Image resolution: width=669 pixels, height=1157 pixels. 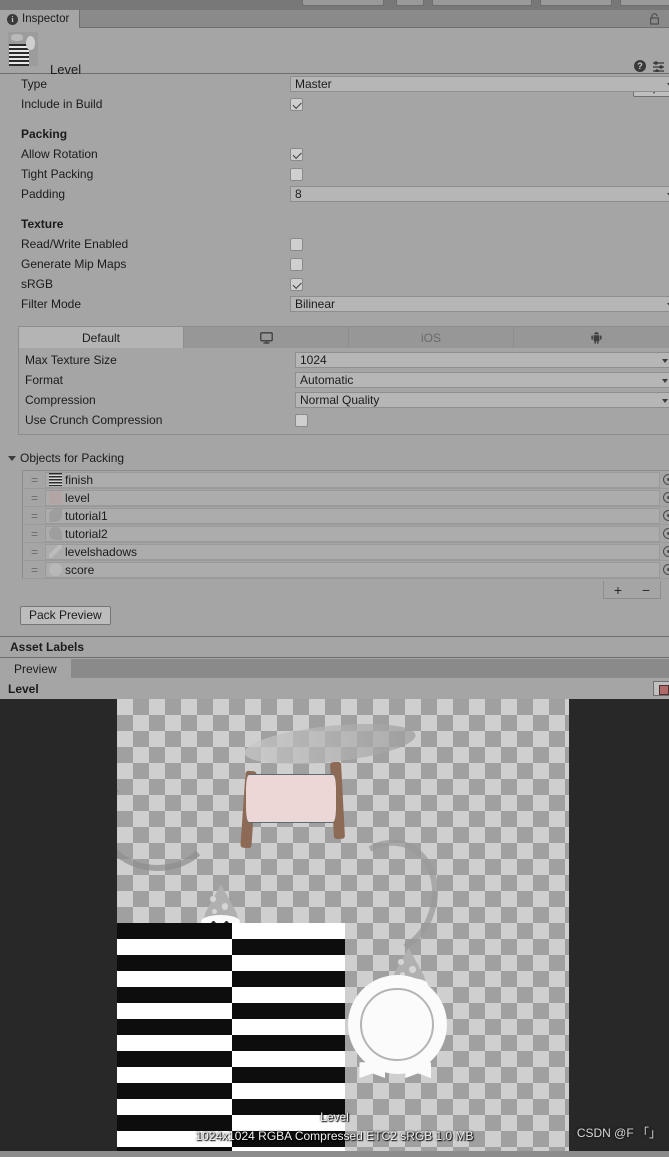 I want to click on platform-tabbar: Default iOS, so click(x=344, y=337).